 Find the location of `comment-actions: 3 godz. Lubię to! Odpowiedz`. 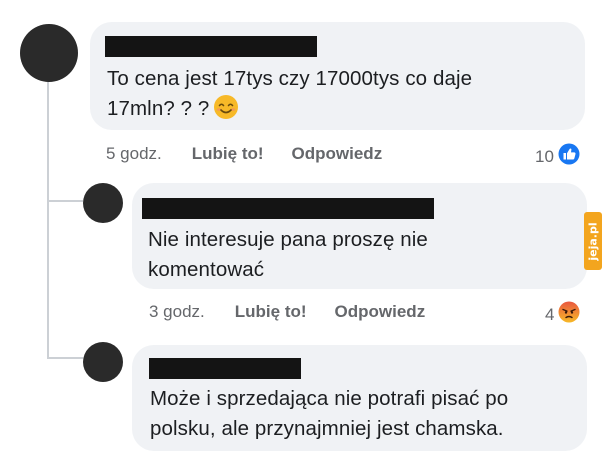

comment-actions: 3 godz. Lubię to! Odpowiedz is located at coordinates (287, 312).